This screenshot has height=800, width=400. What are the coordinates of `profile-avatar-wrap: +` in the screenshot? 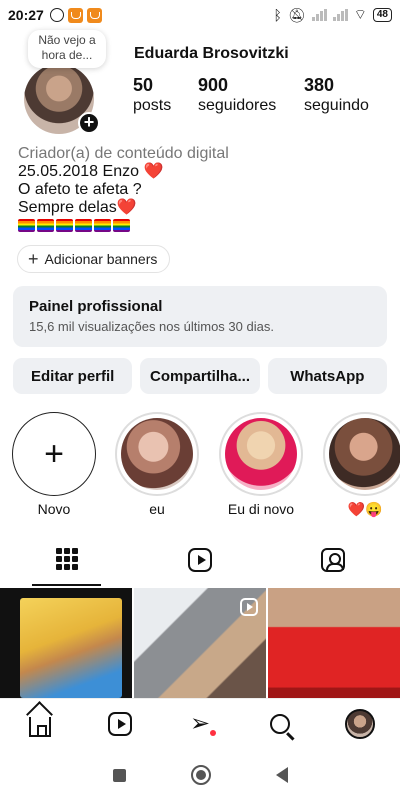 It's located at (62, 102).